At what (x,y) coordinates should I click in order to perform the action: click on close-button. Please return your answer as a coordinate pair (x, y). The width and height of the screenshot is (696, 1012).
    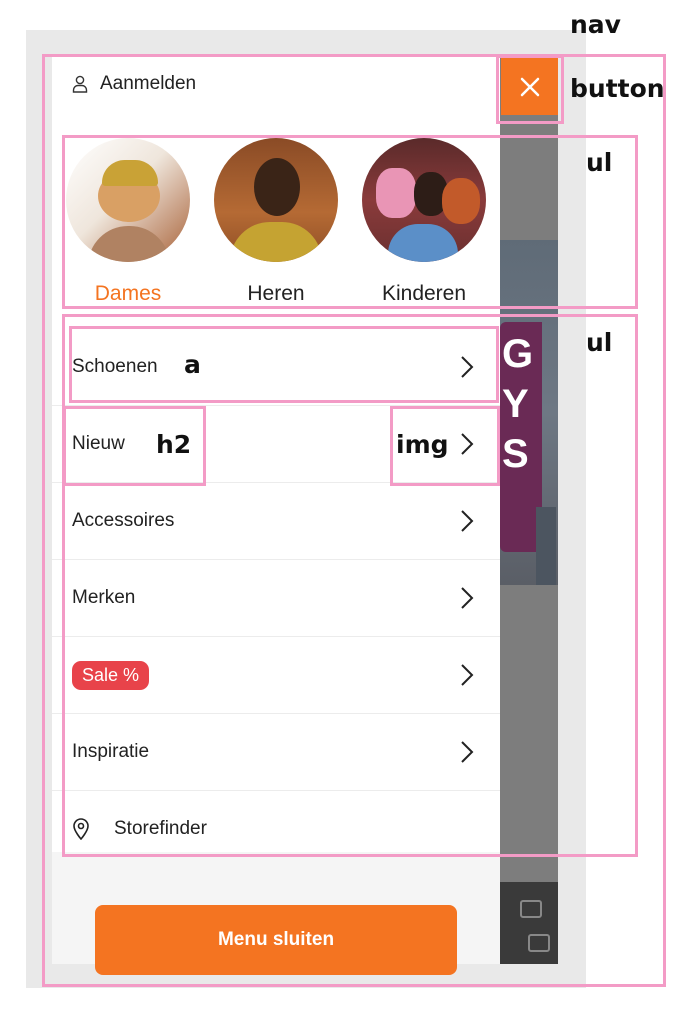
    Looking at the image, I should click on (529, 86).